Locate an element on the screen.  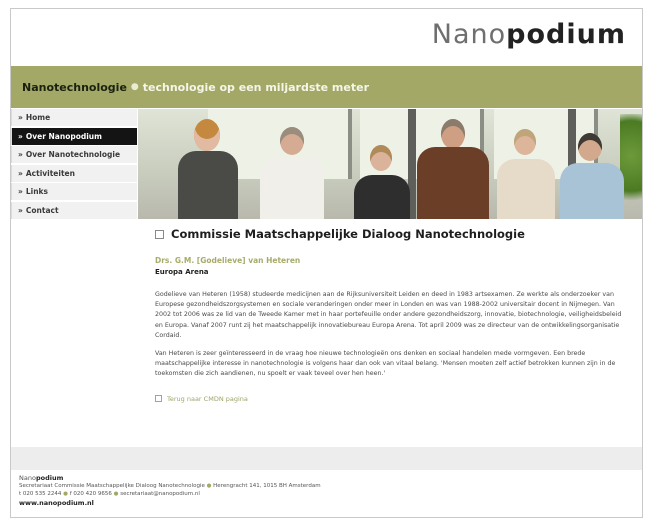
logo-bold-text: podium is located at coordinates (566, 34).